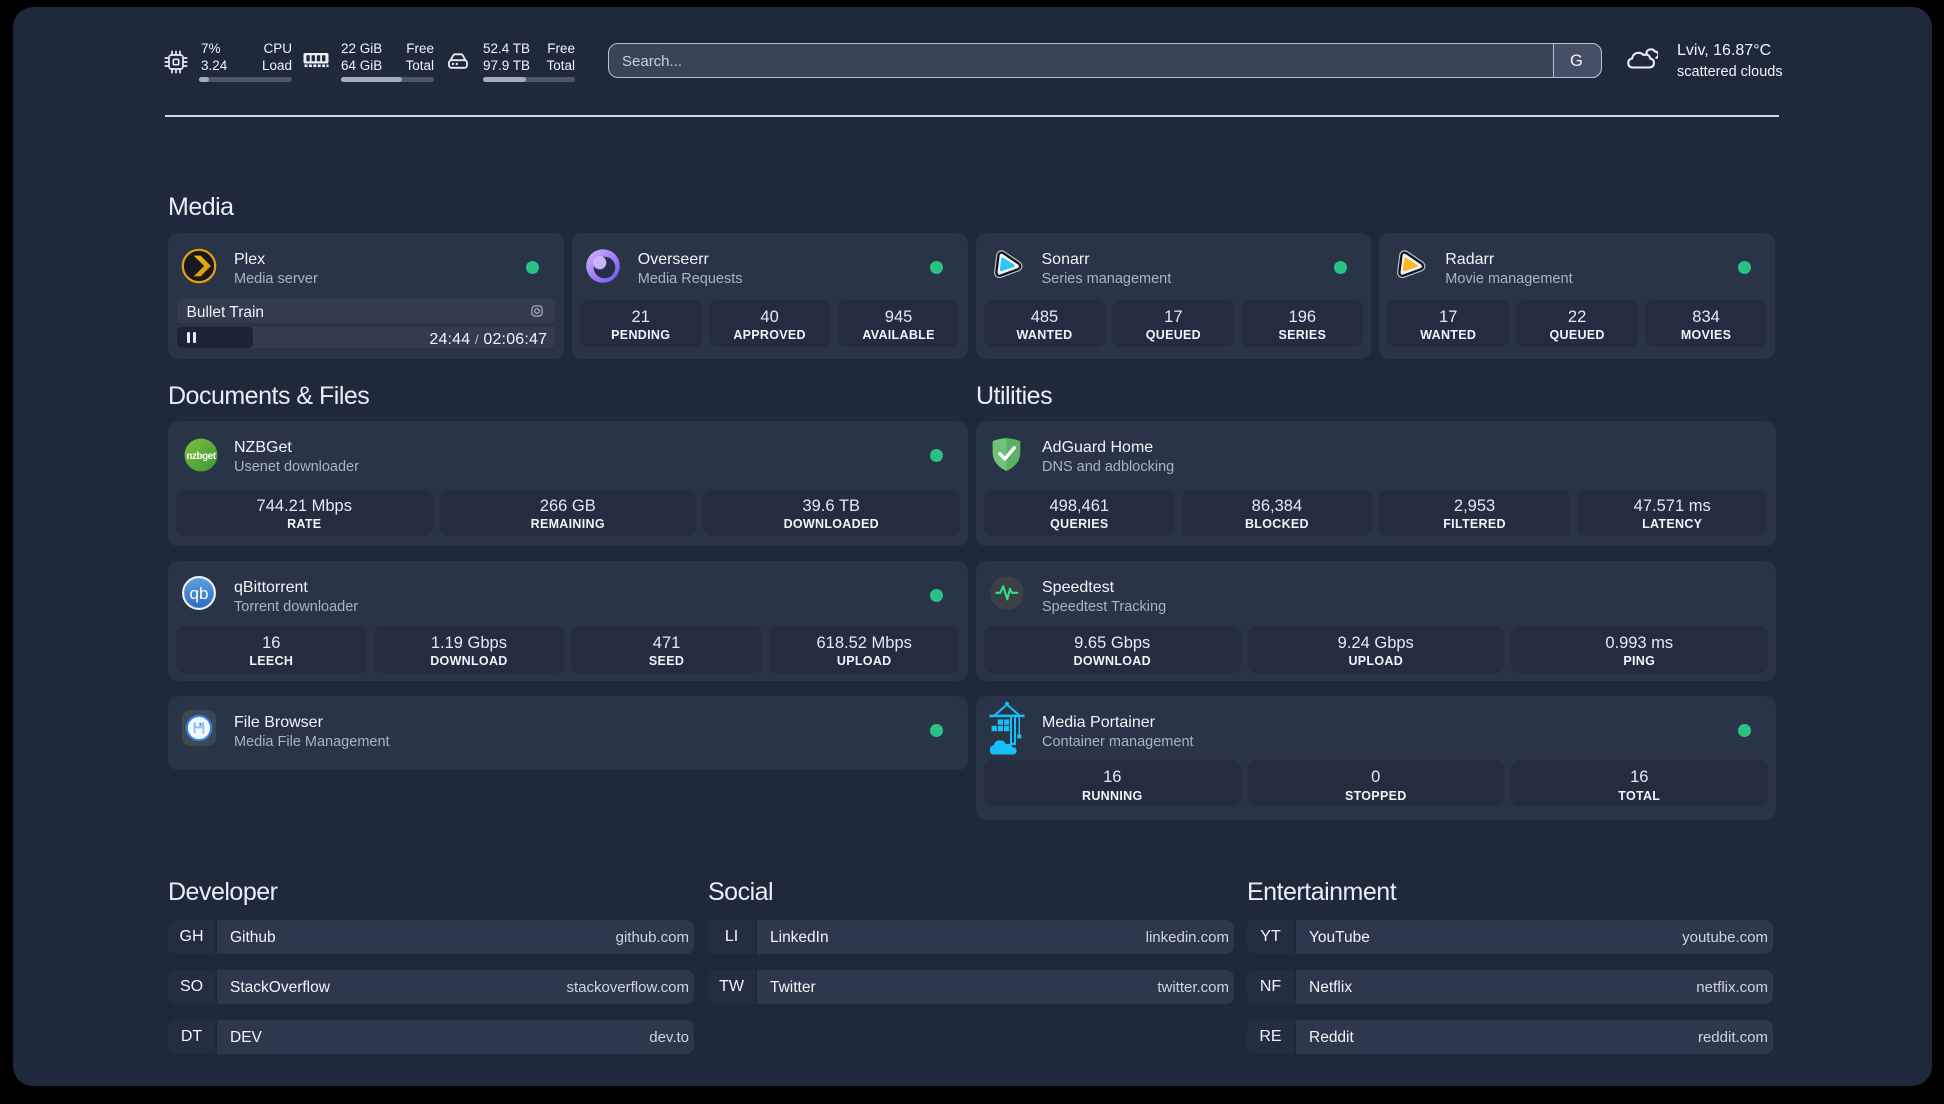  I want to click on svg-text: qb, so click(199, 593).